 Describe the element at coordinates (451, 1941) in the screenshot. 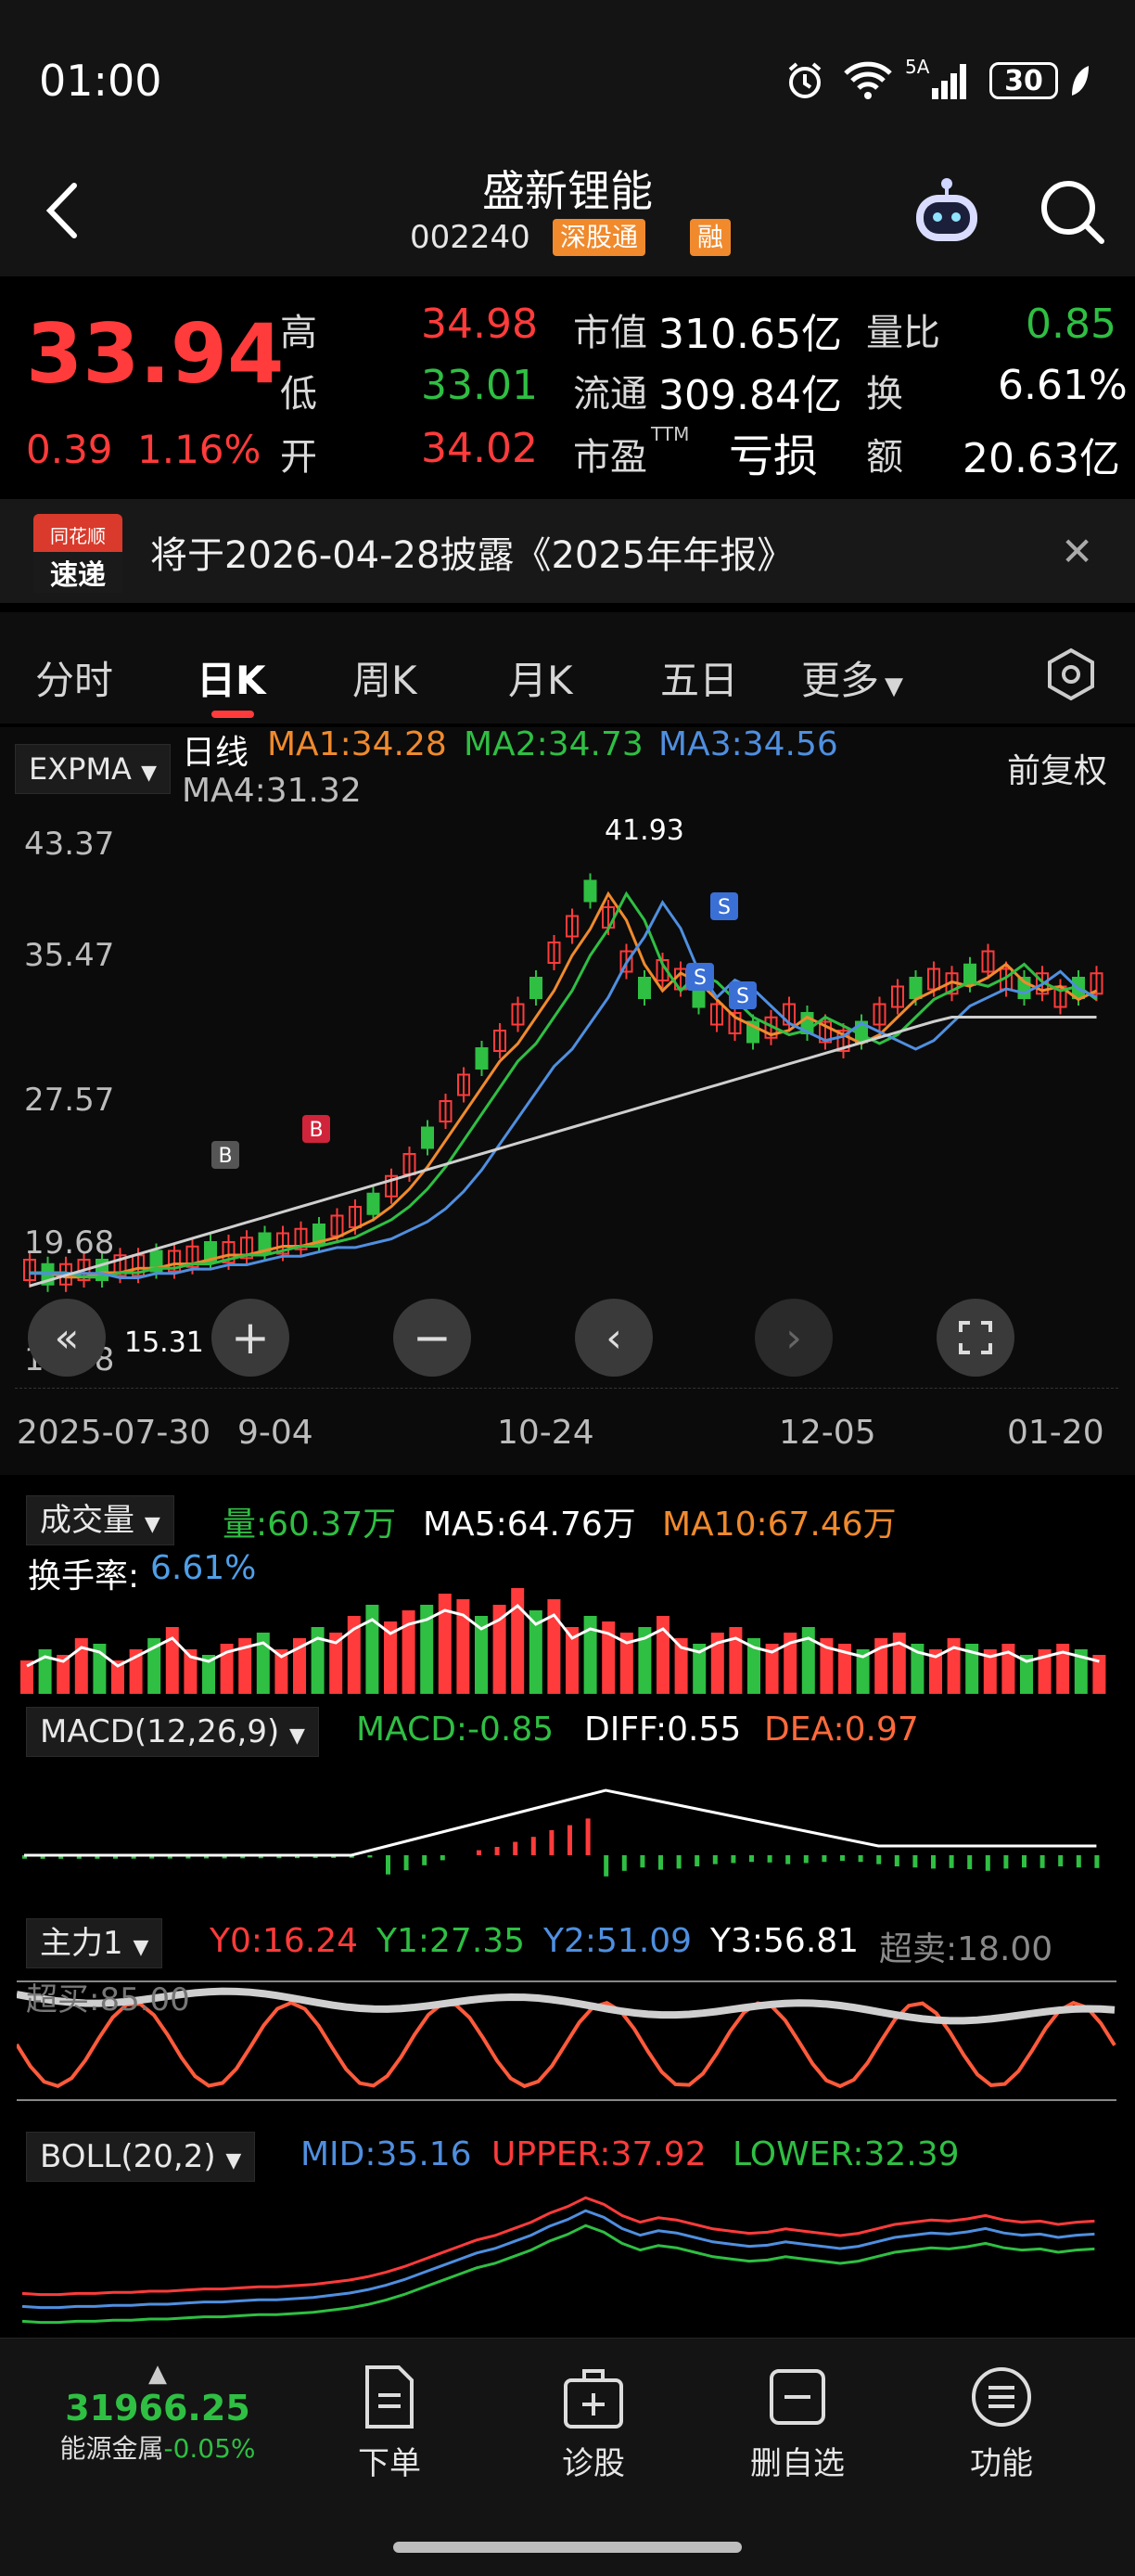

I see `y1-value: Y1:27.35` at that location.